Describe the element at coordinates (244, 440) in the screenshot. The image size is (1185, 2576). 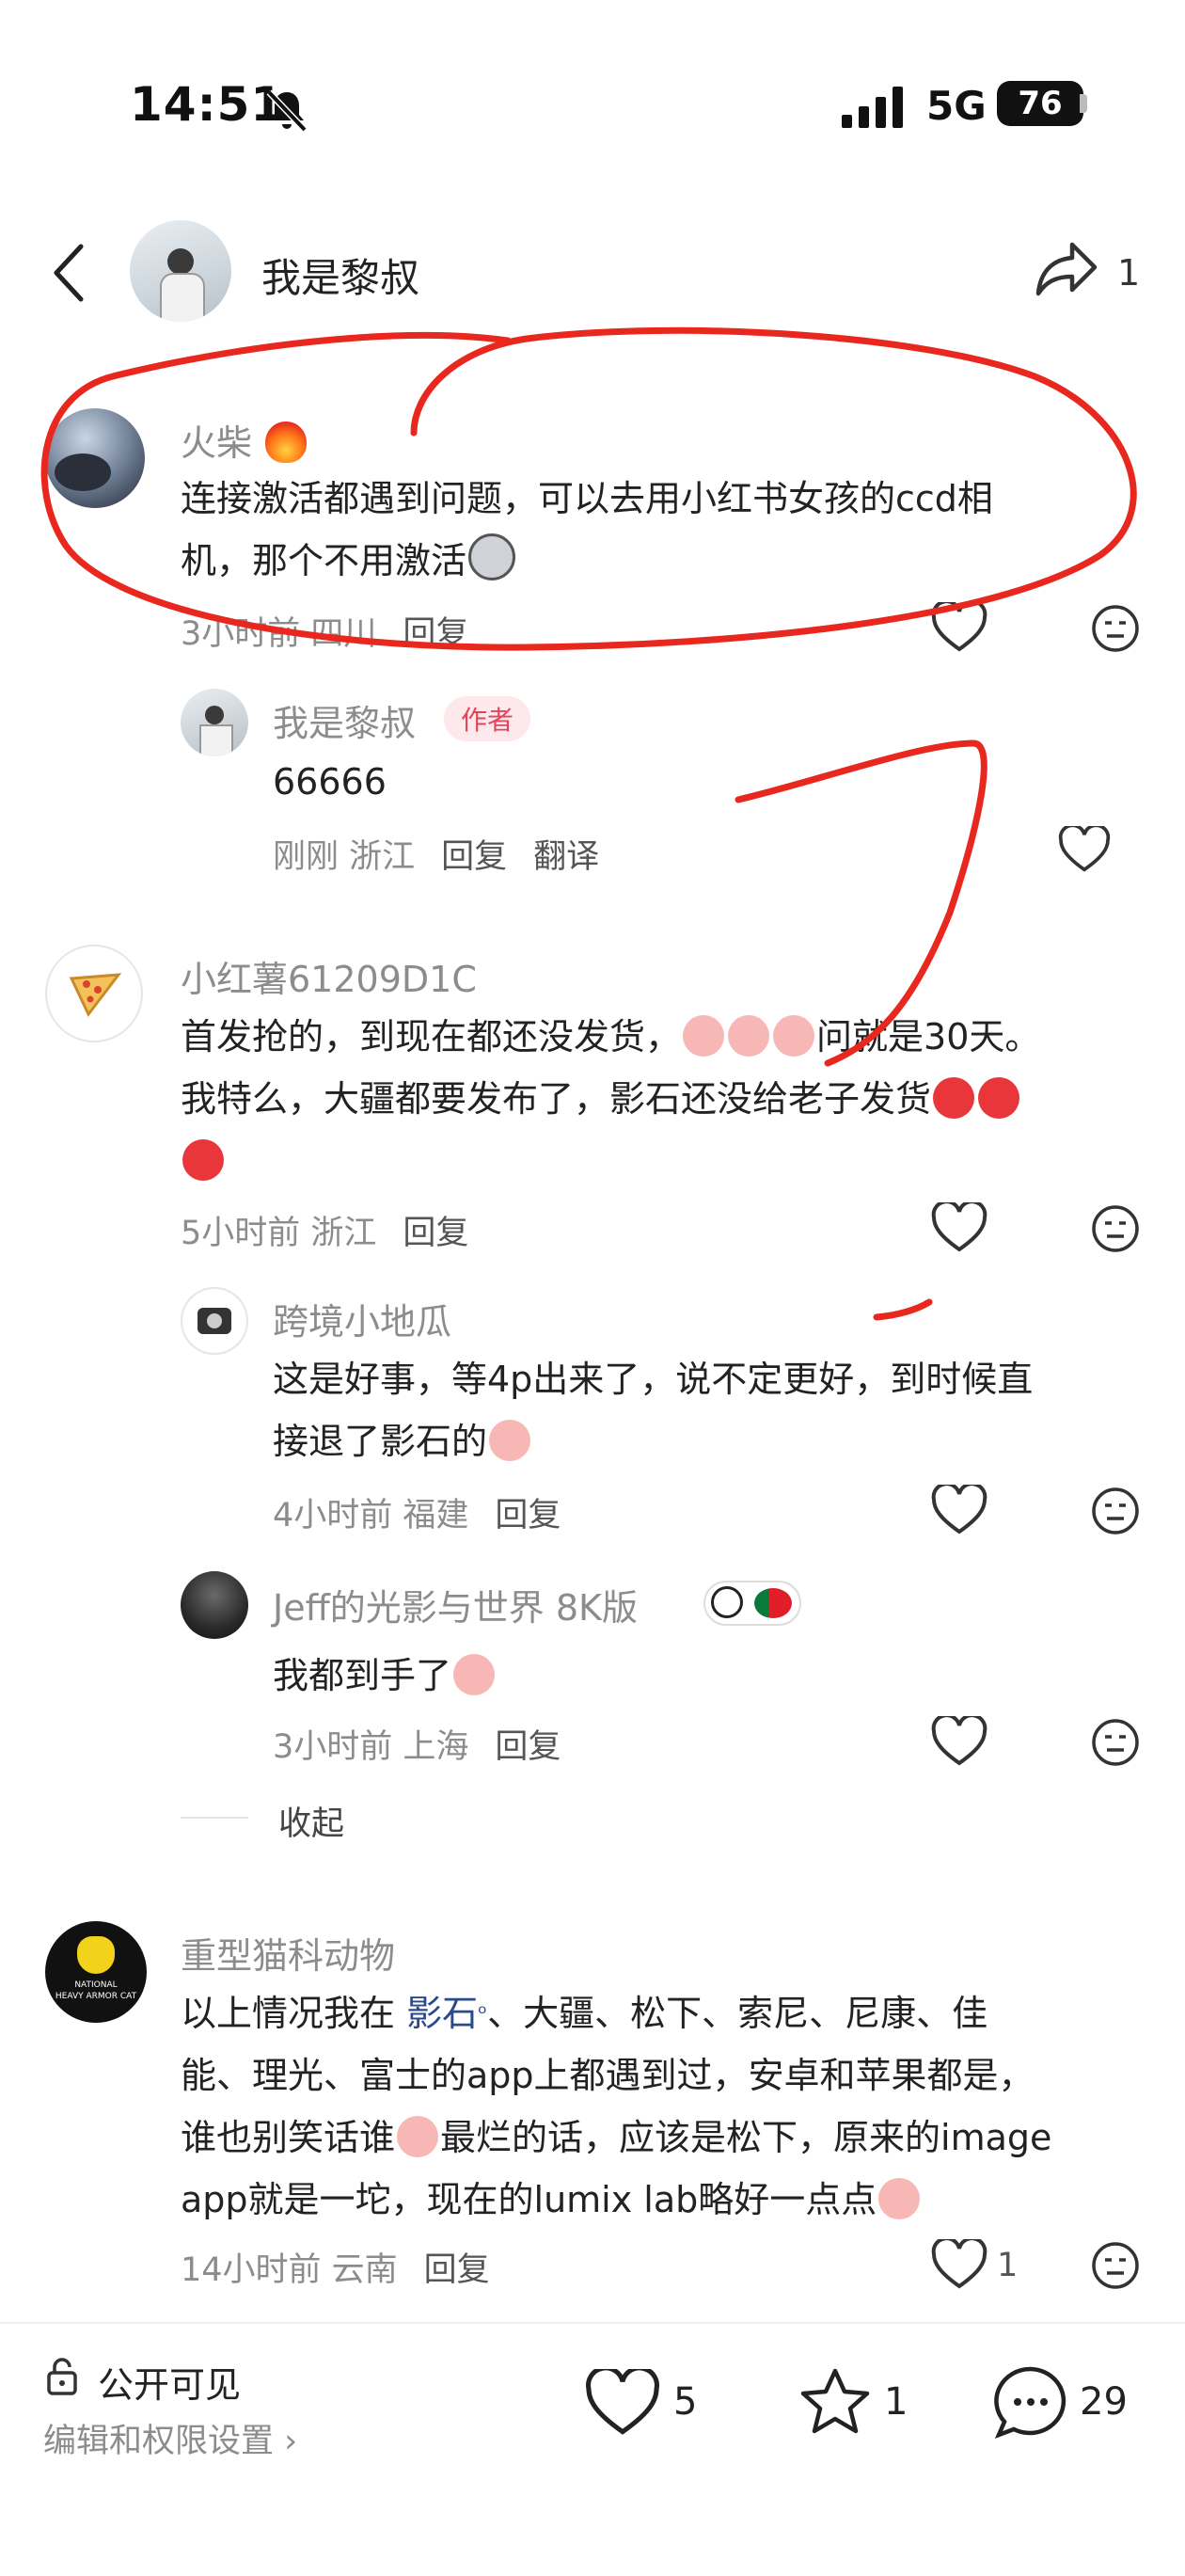
I see `commenter-name: 火柴` at that location.